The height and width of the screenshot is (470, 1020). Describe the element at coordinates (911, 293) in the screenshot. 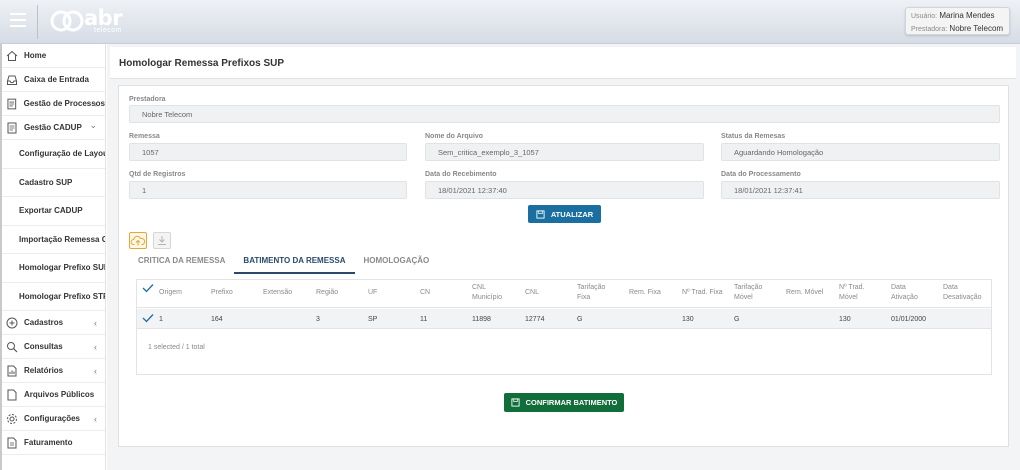

I see `col-header-data-ativacao: Data Ativação` at that location.